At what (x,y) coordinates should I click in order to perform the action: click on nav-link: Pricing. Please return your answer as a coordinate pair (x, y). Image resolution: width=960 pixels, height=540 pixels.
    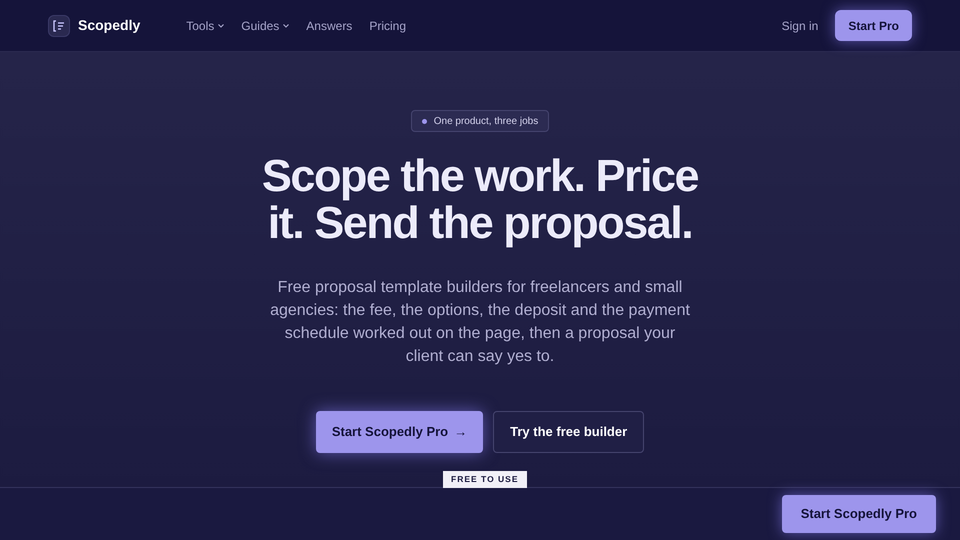
    Looking at the image, I should click on (387, 25).